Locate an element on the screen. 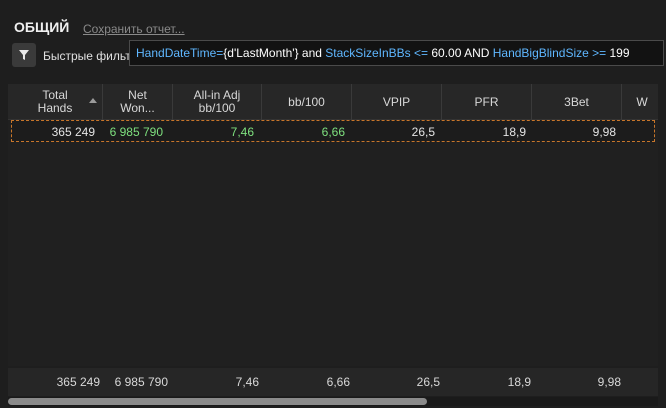 This screenshot has width=666, height=408. column-header-label: PFR is located at coordinates (486, 101).